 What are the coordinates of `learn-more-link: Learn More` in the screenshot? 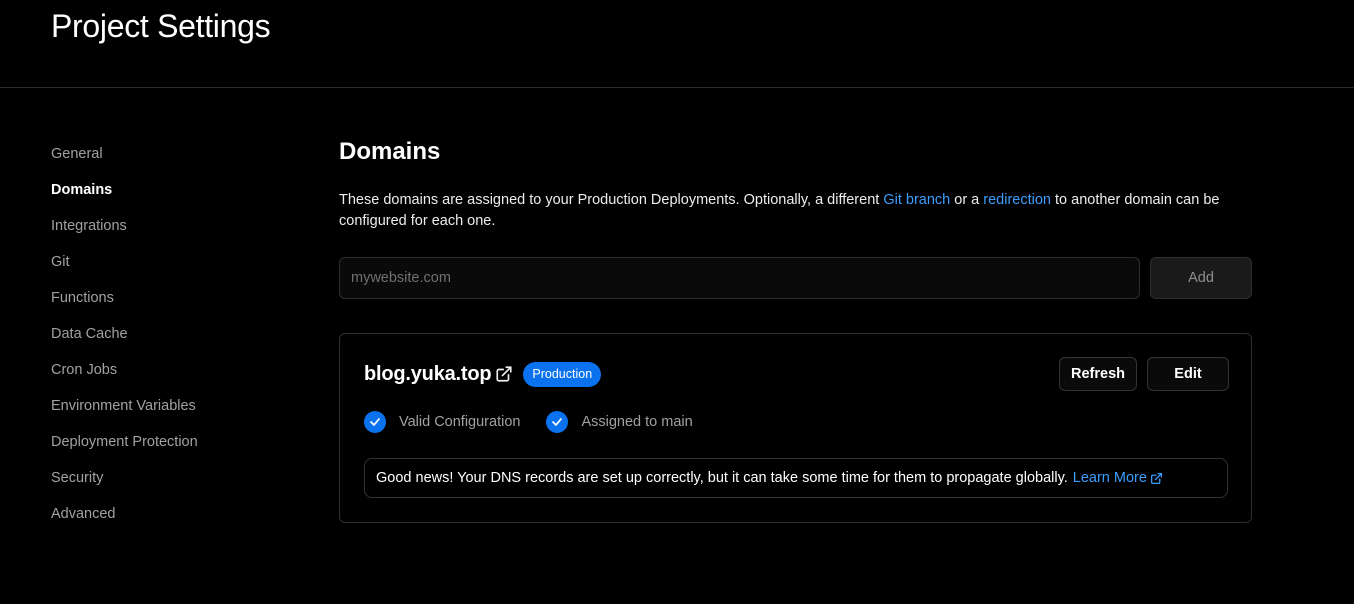 It's located at (1118, 478).